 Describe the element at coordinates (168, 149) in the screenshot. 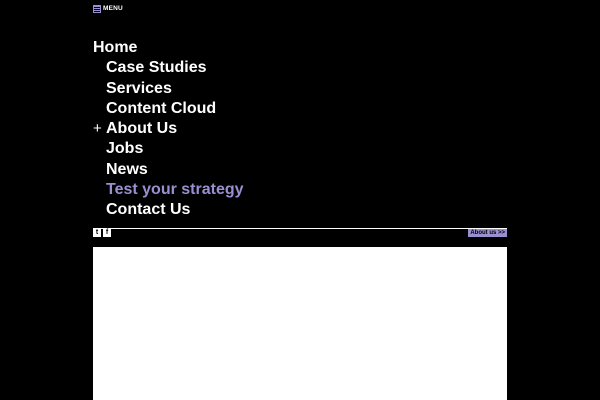

I see `nav-item-jobs: Jobs` at that location.